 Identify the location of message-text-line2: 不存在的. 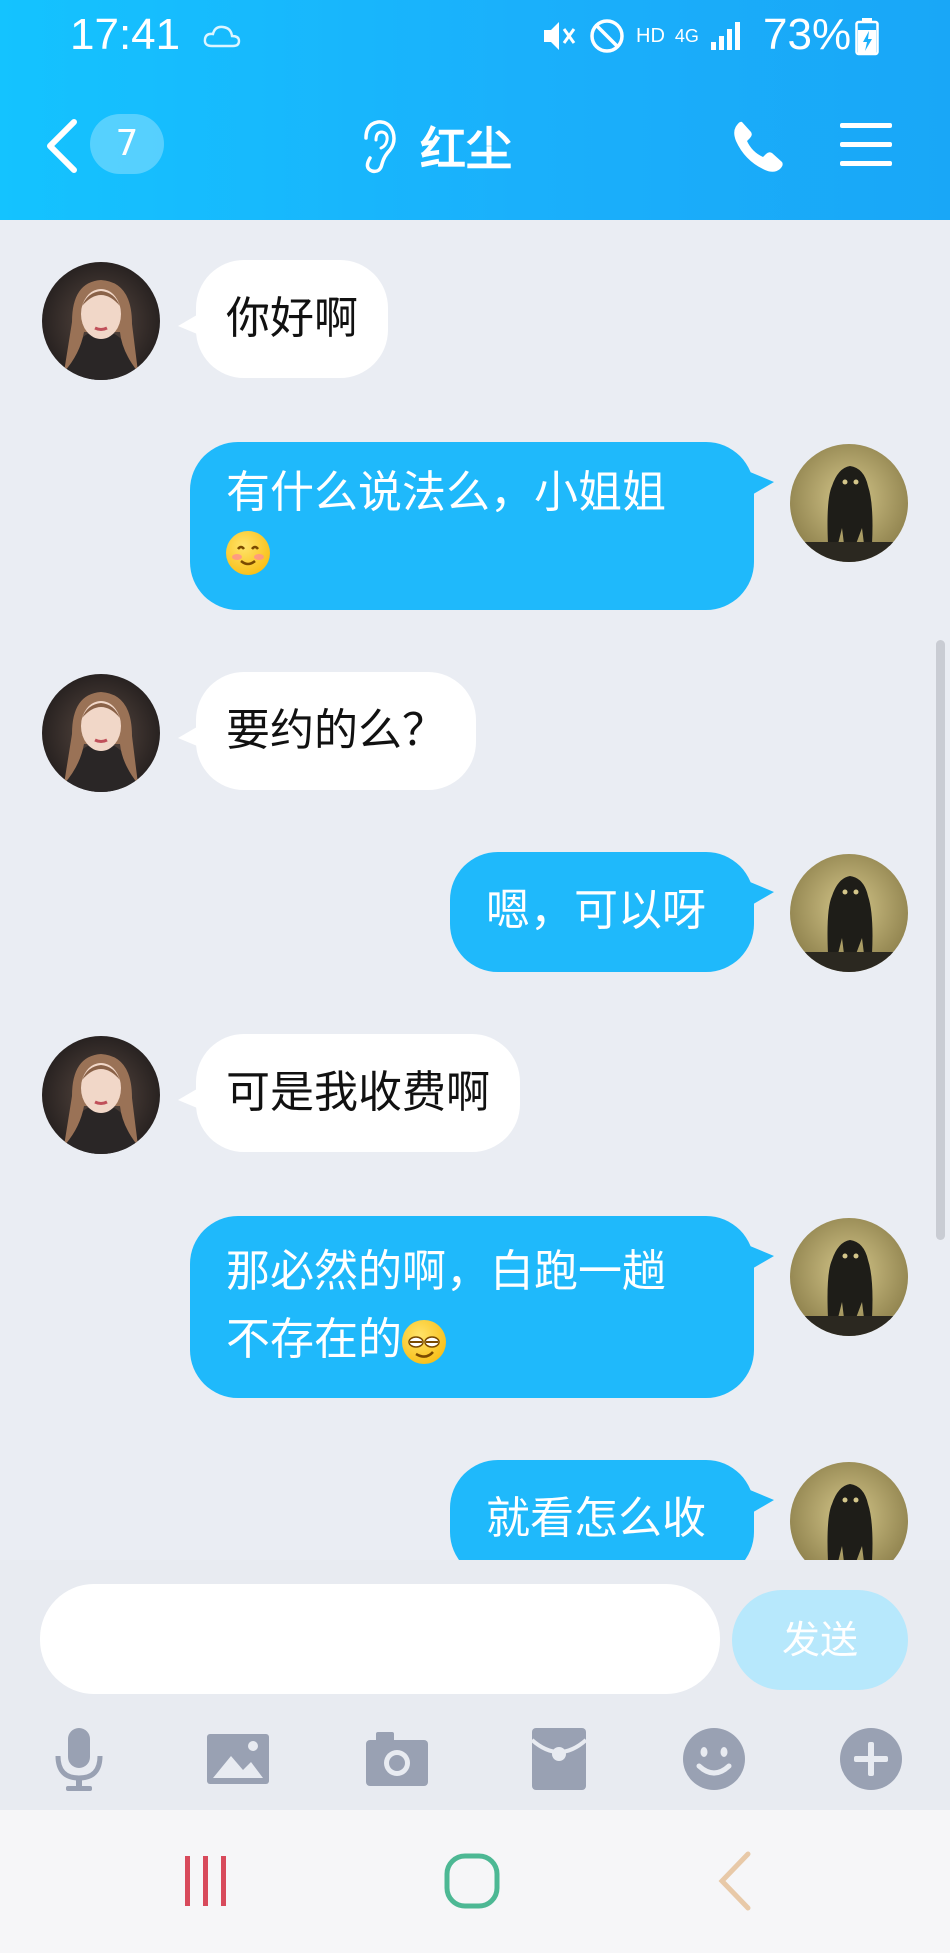
(314, 1339).